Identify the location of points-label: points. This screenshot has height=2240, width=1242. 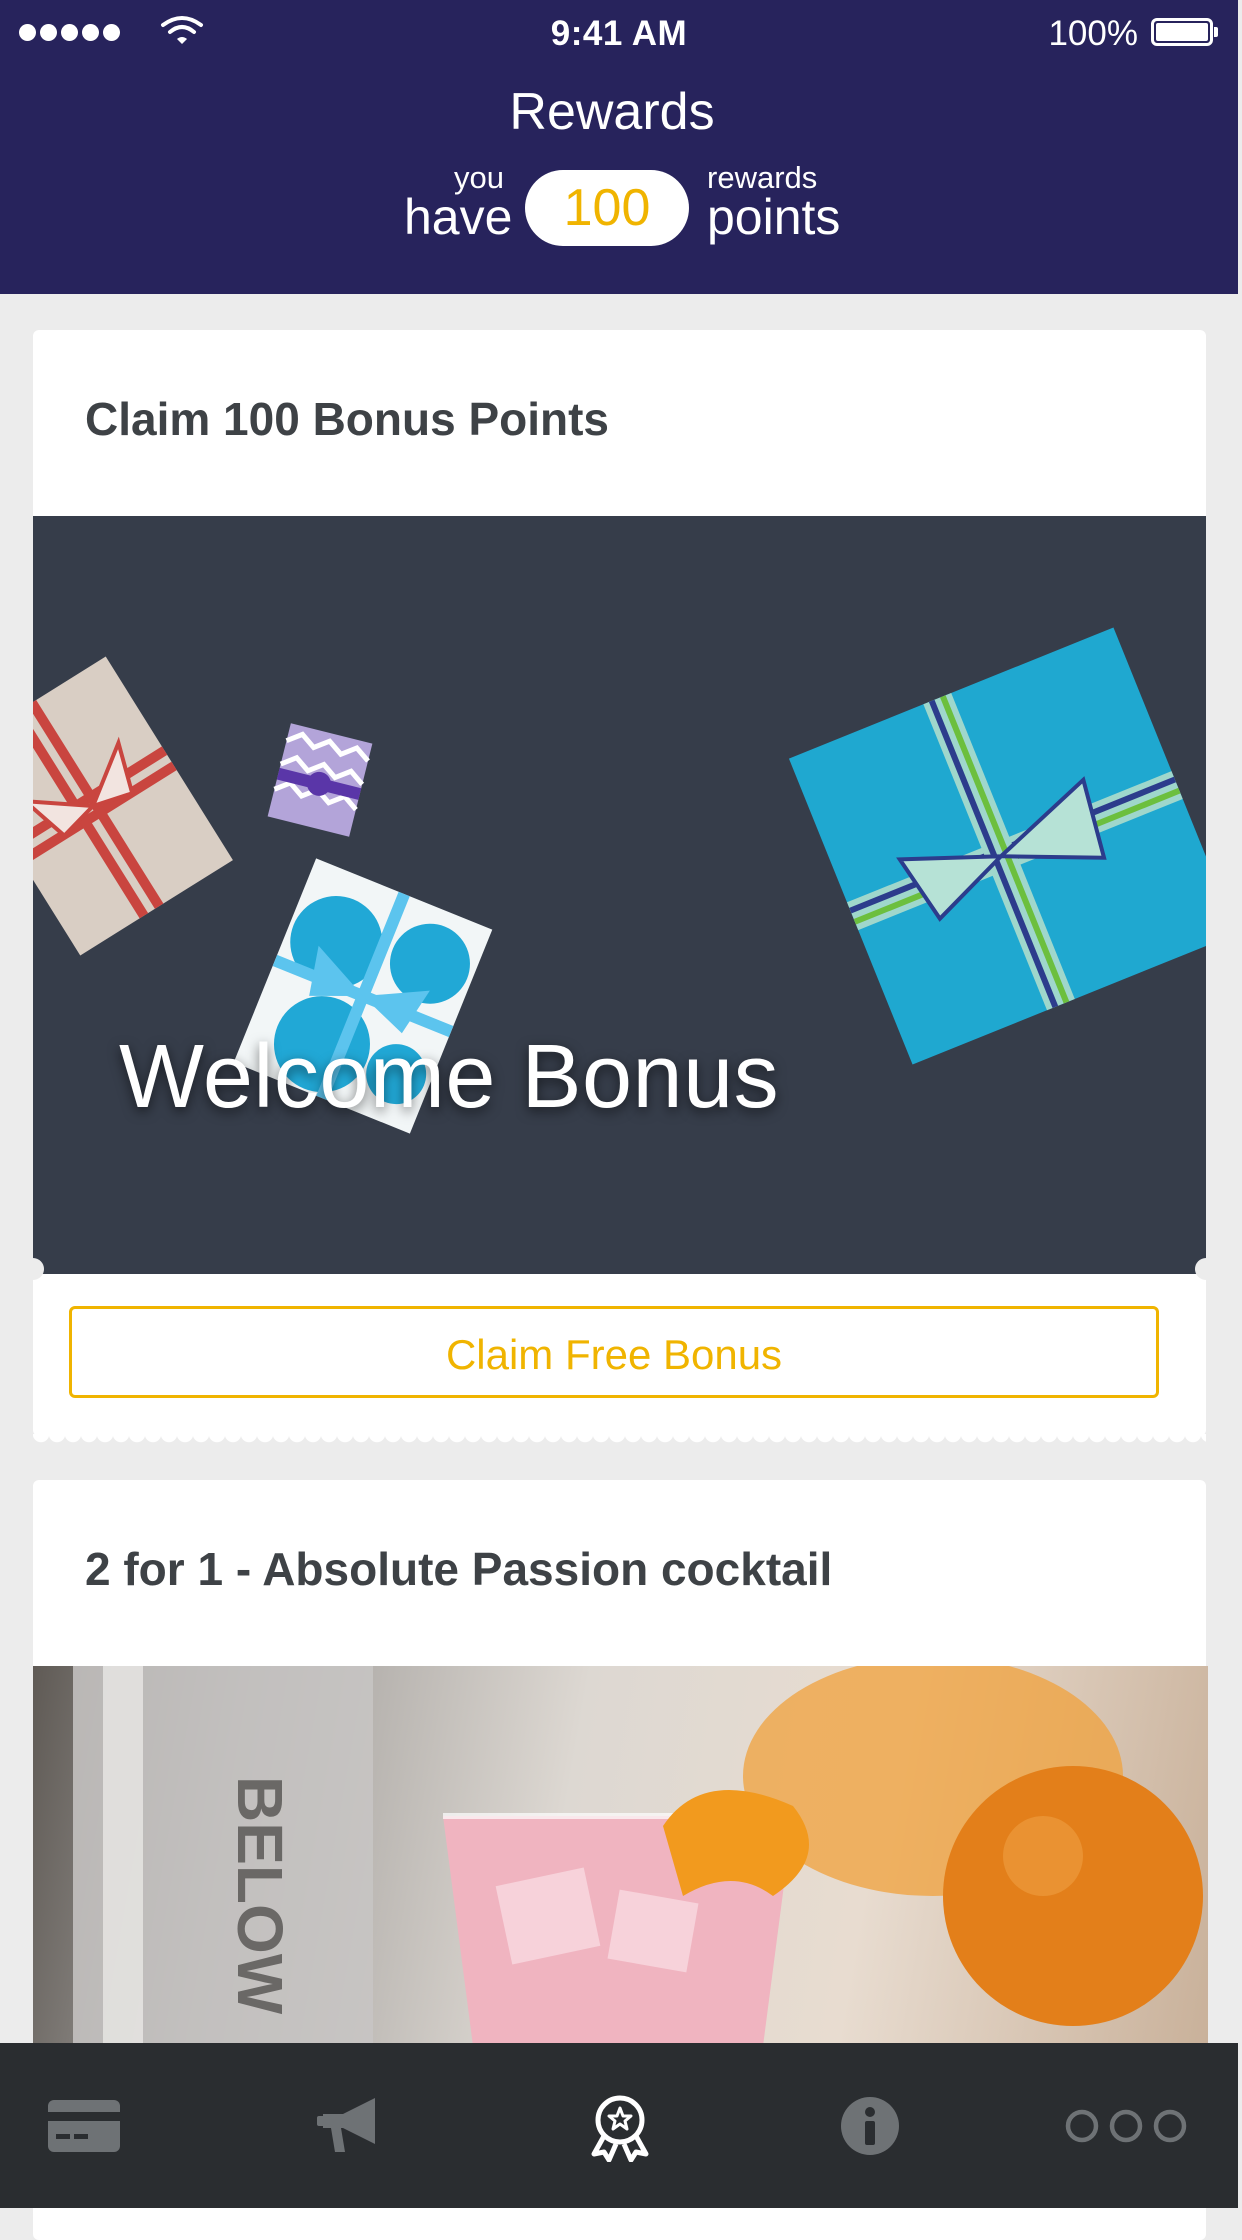
(774, 217).